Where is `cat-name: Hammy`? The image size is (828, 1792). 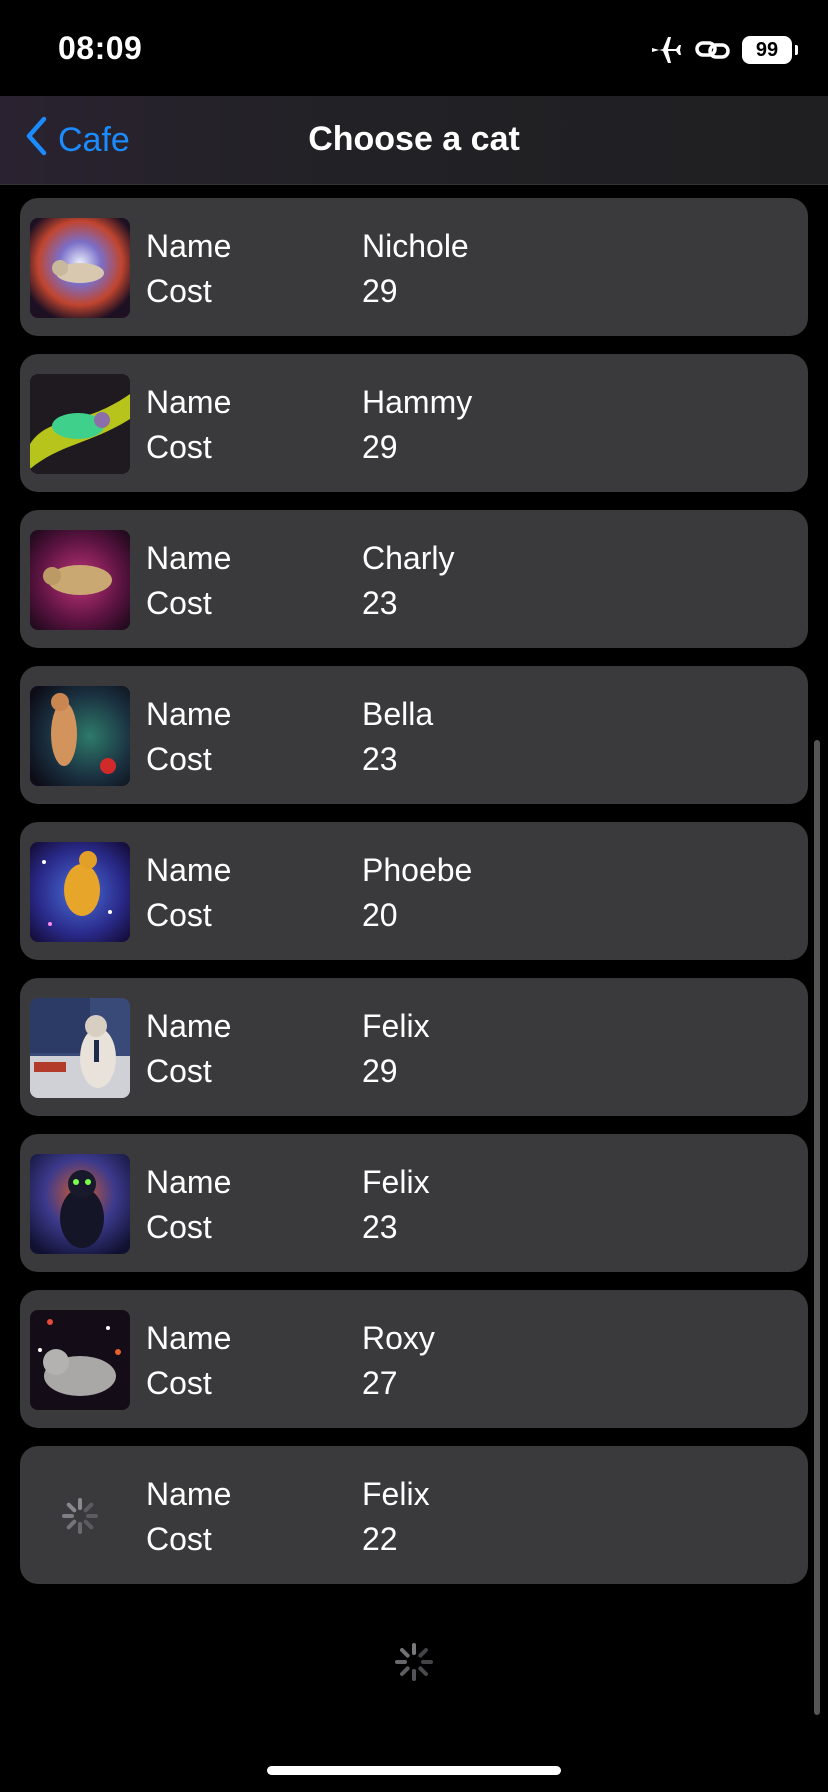
cat-name: Hammy is located at coordinates (417, 402).